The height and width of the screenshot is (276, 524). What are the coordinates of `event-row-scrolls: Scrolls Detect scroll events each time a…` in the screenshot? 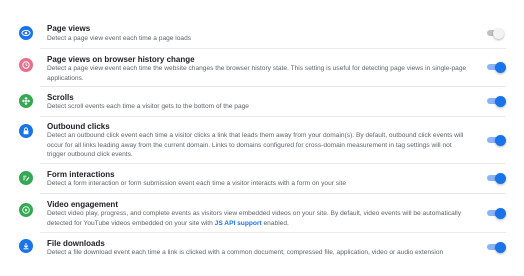 It's located at (262, 102).